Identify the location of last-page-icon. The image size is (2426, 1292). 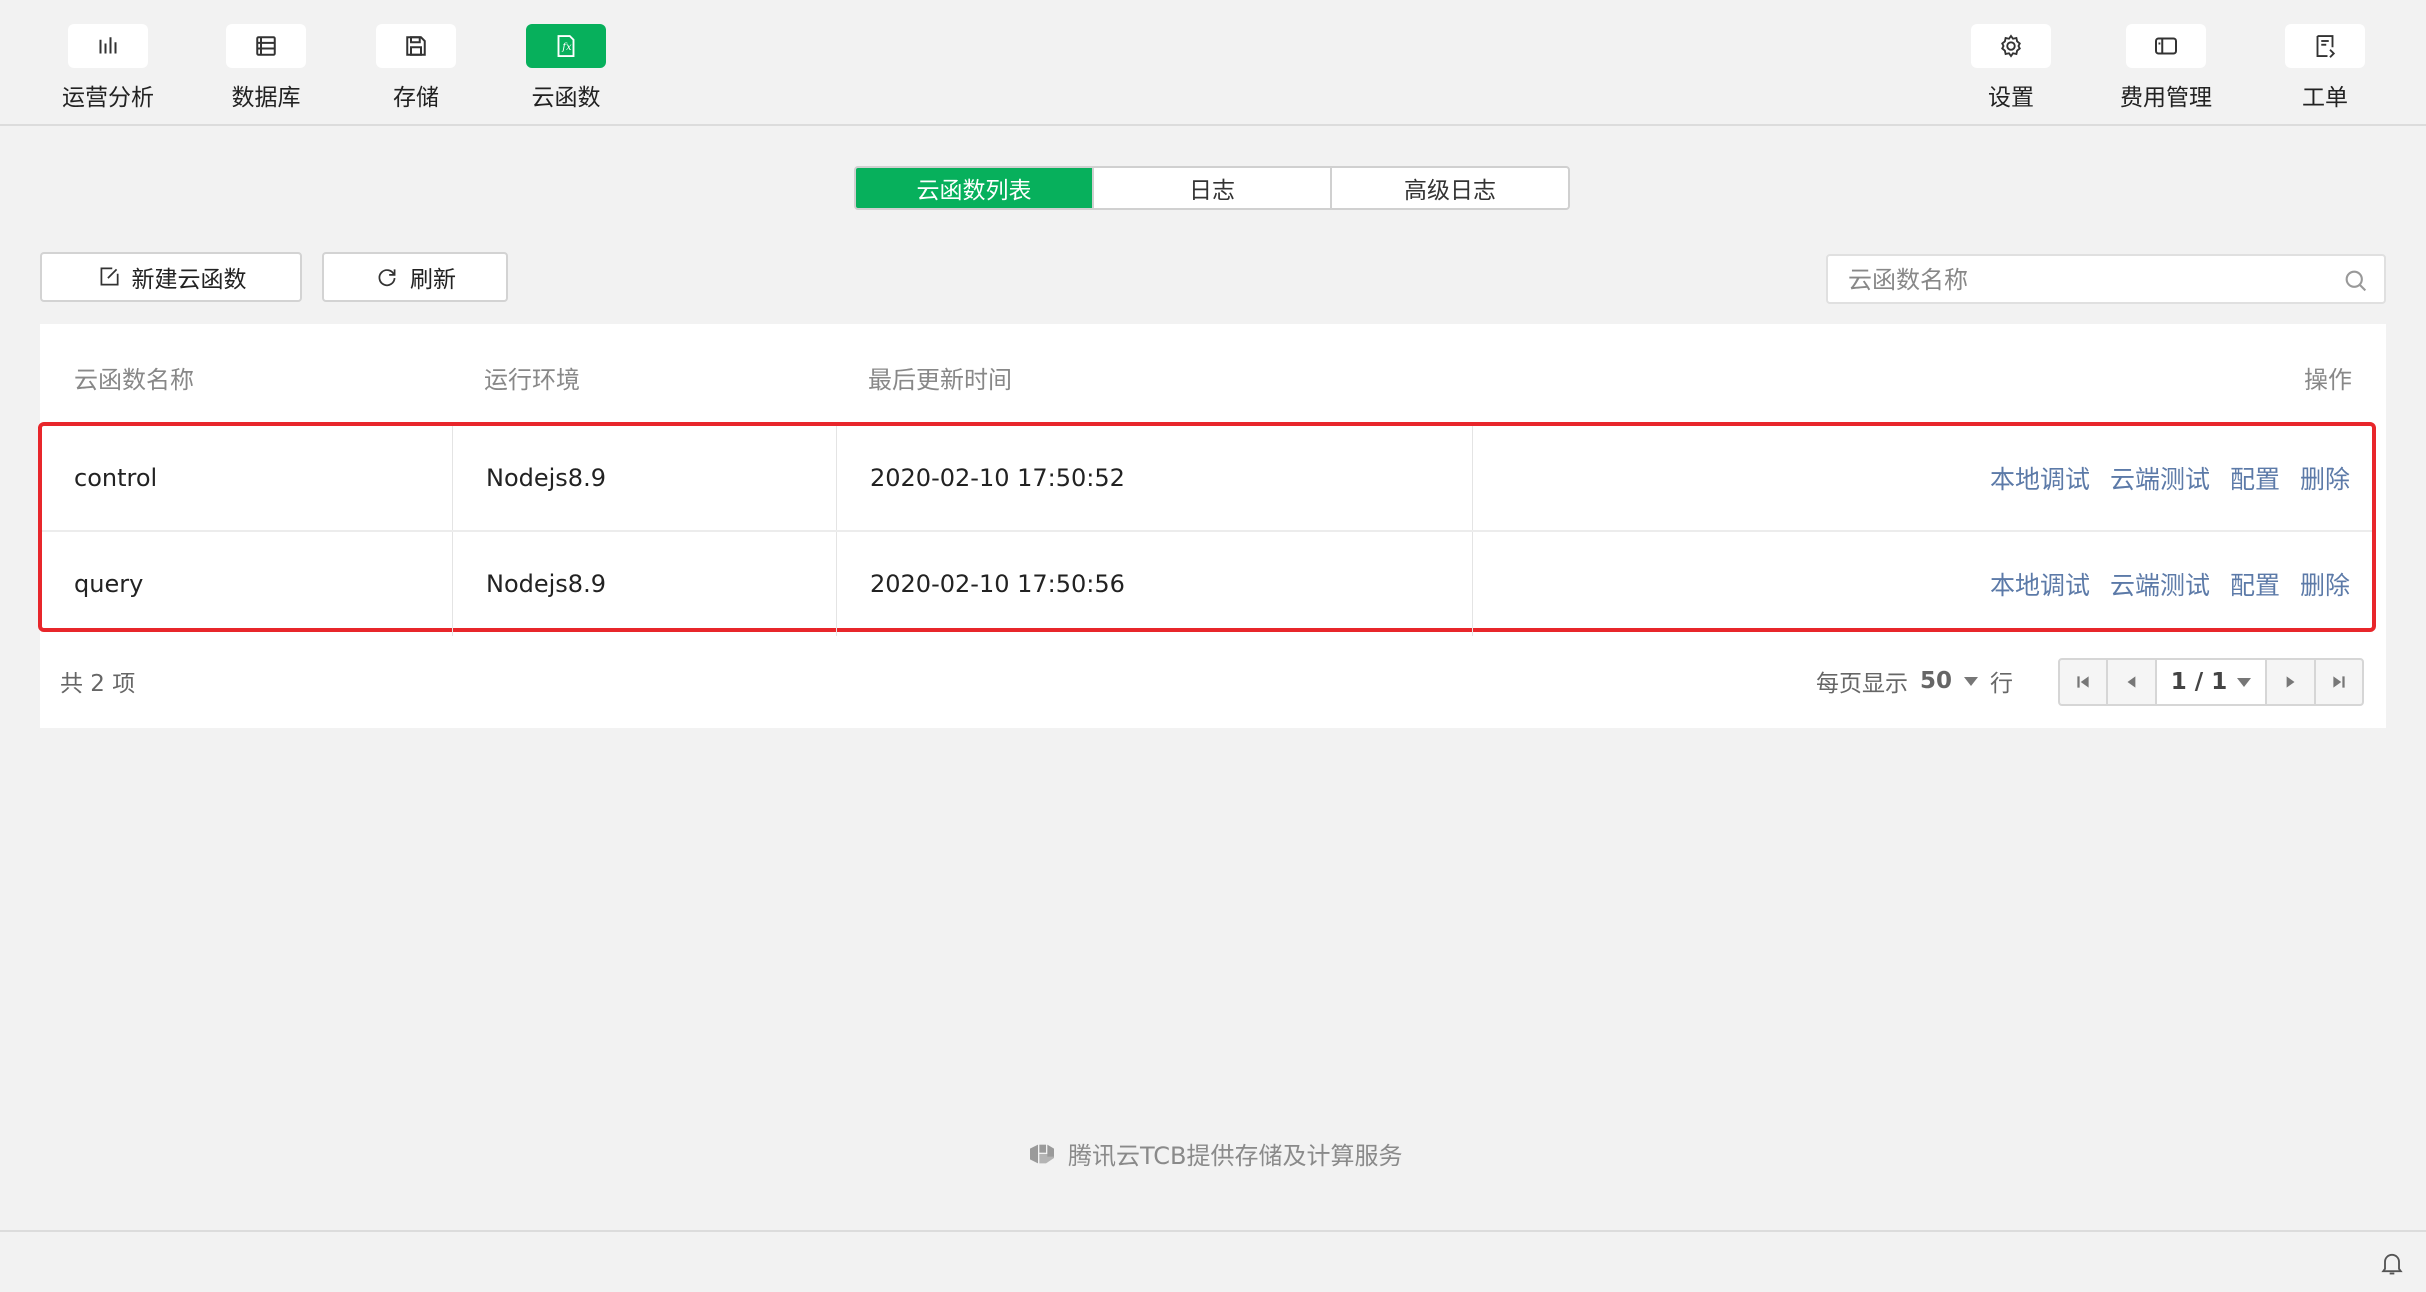
(2339, 682).